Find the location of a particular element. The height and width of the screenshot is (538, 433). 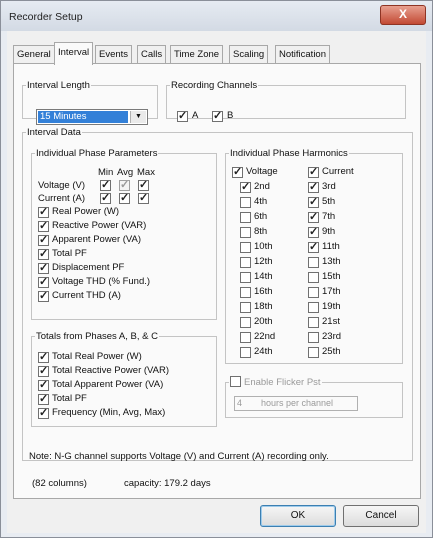

current-harmonic-23rd-checkbox is located at coordinates (313, 337).